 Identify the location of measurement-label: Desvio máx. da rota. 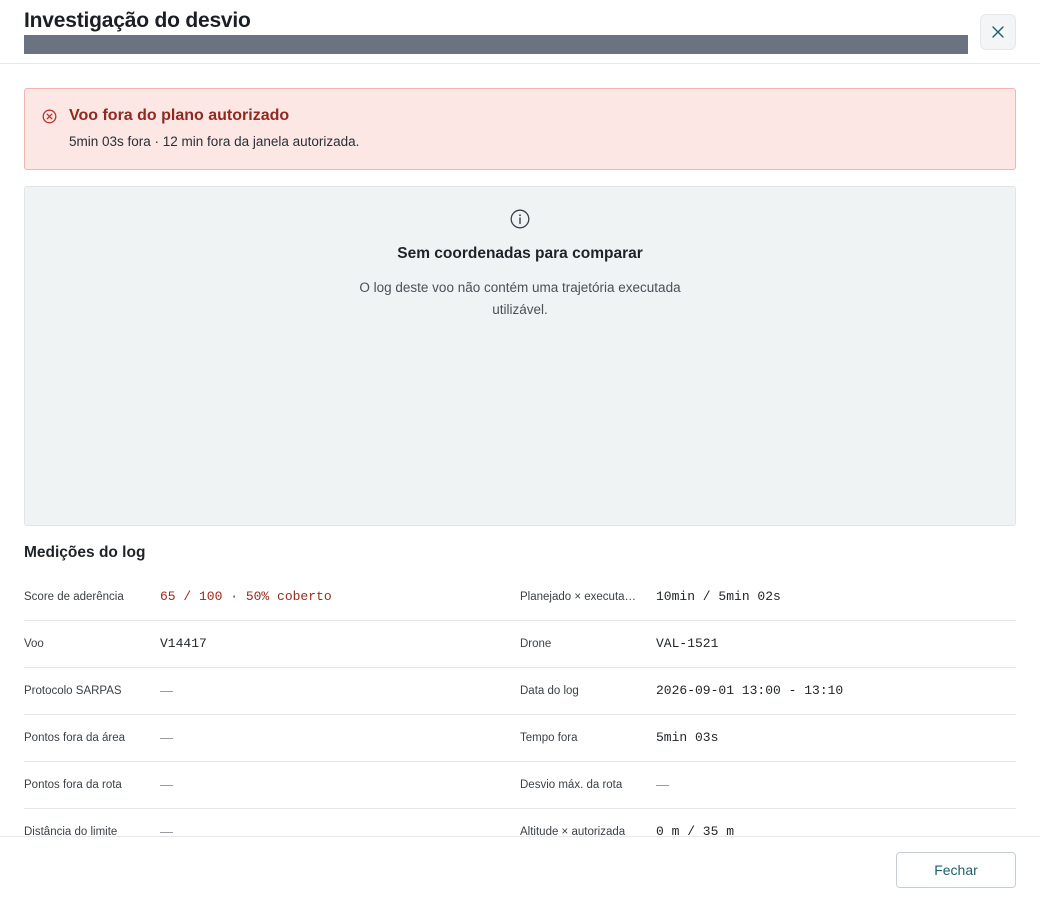
(571, 785).